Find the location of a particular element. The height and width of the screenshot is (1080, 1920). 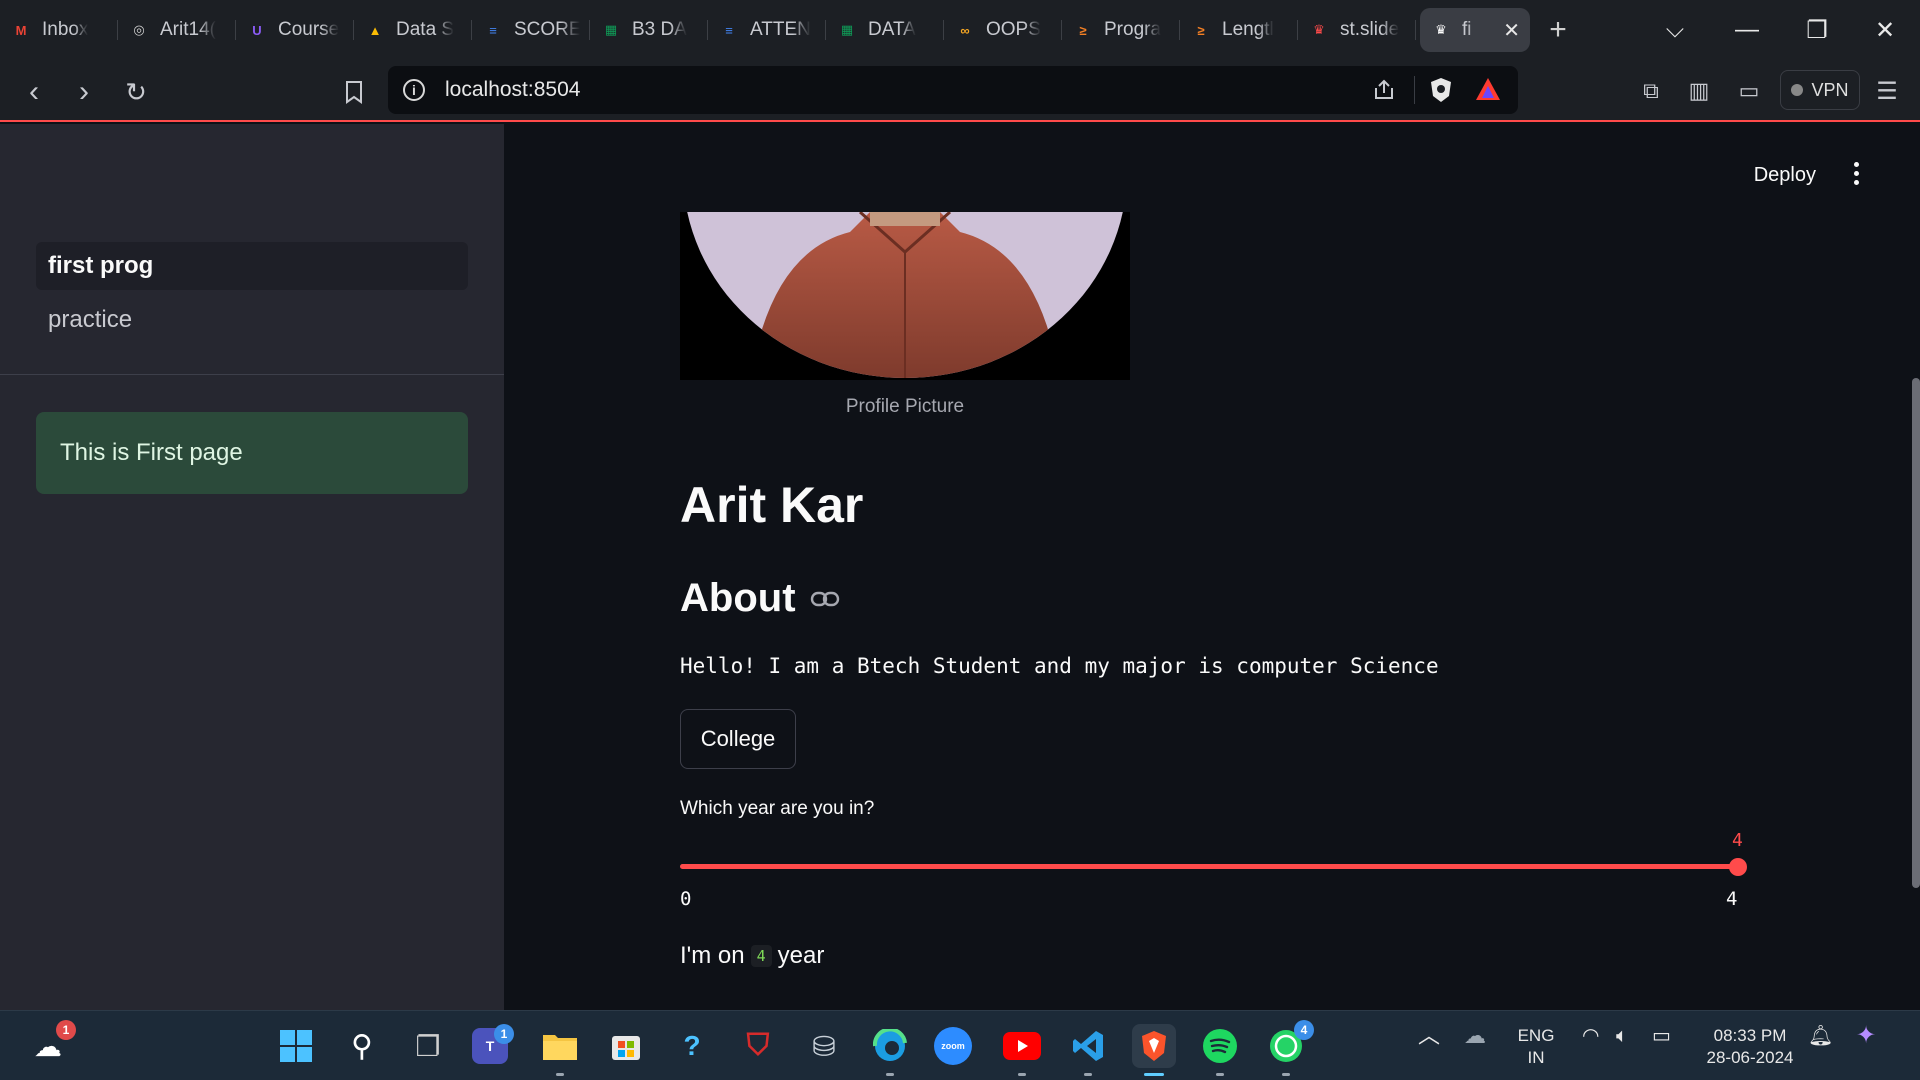

vscode-icon is located at coordinates (1088, 1050).